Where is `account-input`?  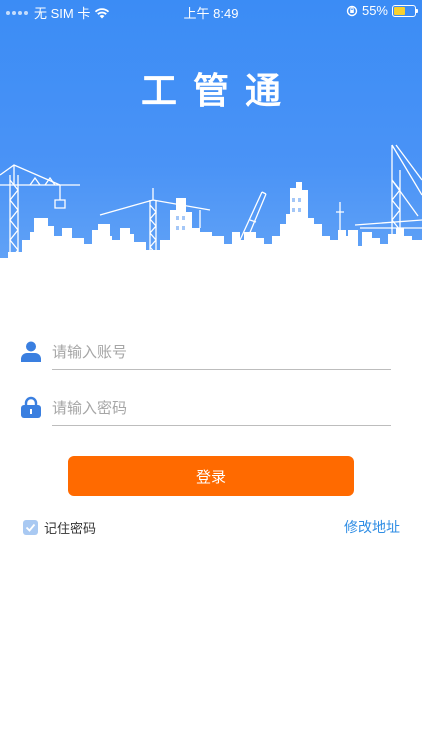 account-input is located at coordinates (221, 352).